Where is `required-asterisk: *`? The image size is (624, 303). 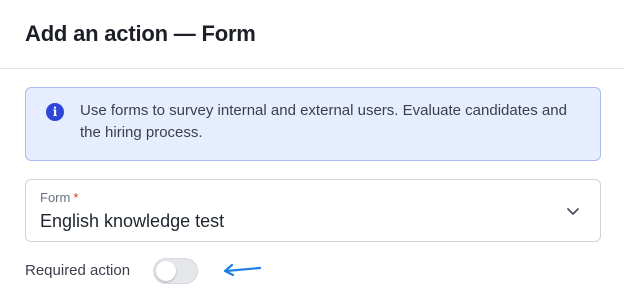 required-asterisk: * is located at coordinates (76, 197).